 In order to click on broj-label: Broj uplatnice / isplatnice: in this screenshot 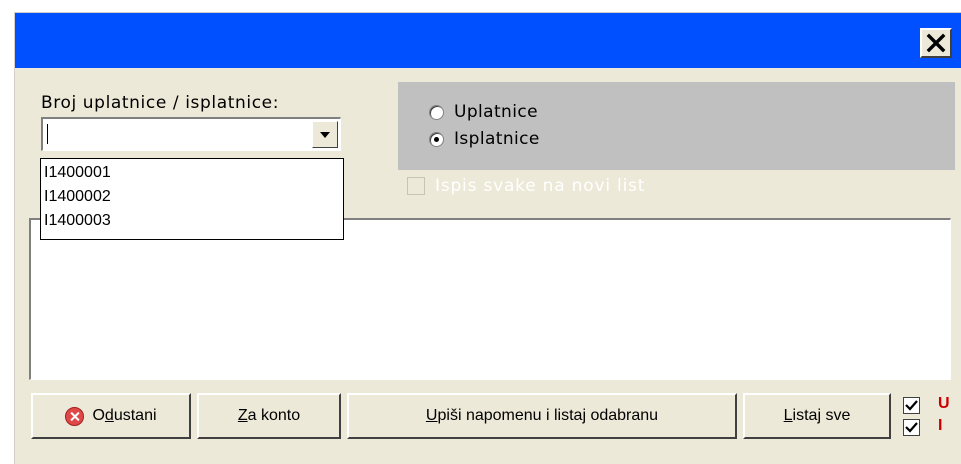, I will do `click(160, 103)`.